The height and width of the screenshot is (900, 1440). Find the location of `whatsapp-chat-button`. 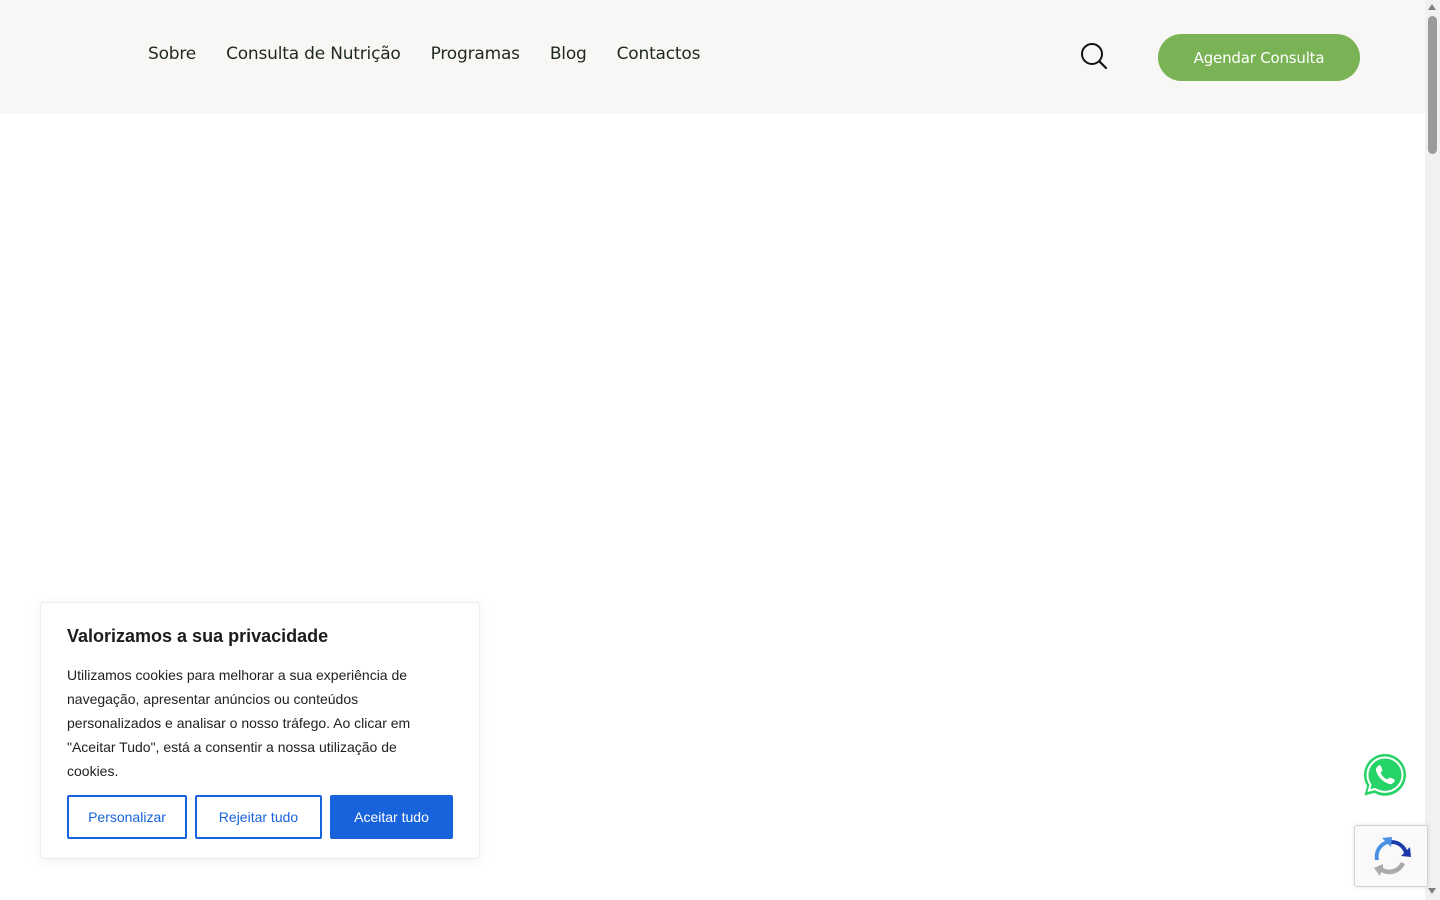

whatsapp-chat-button is located at coordinates (1385, 775).